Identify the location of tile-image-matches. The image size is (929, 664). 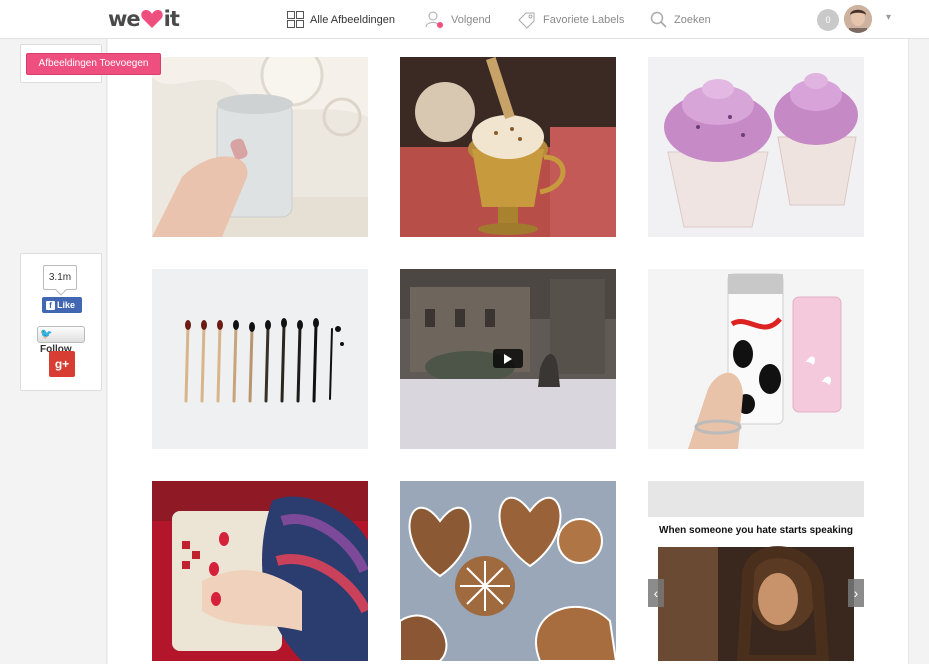
(260, 359).